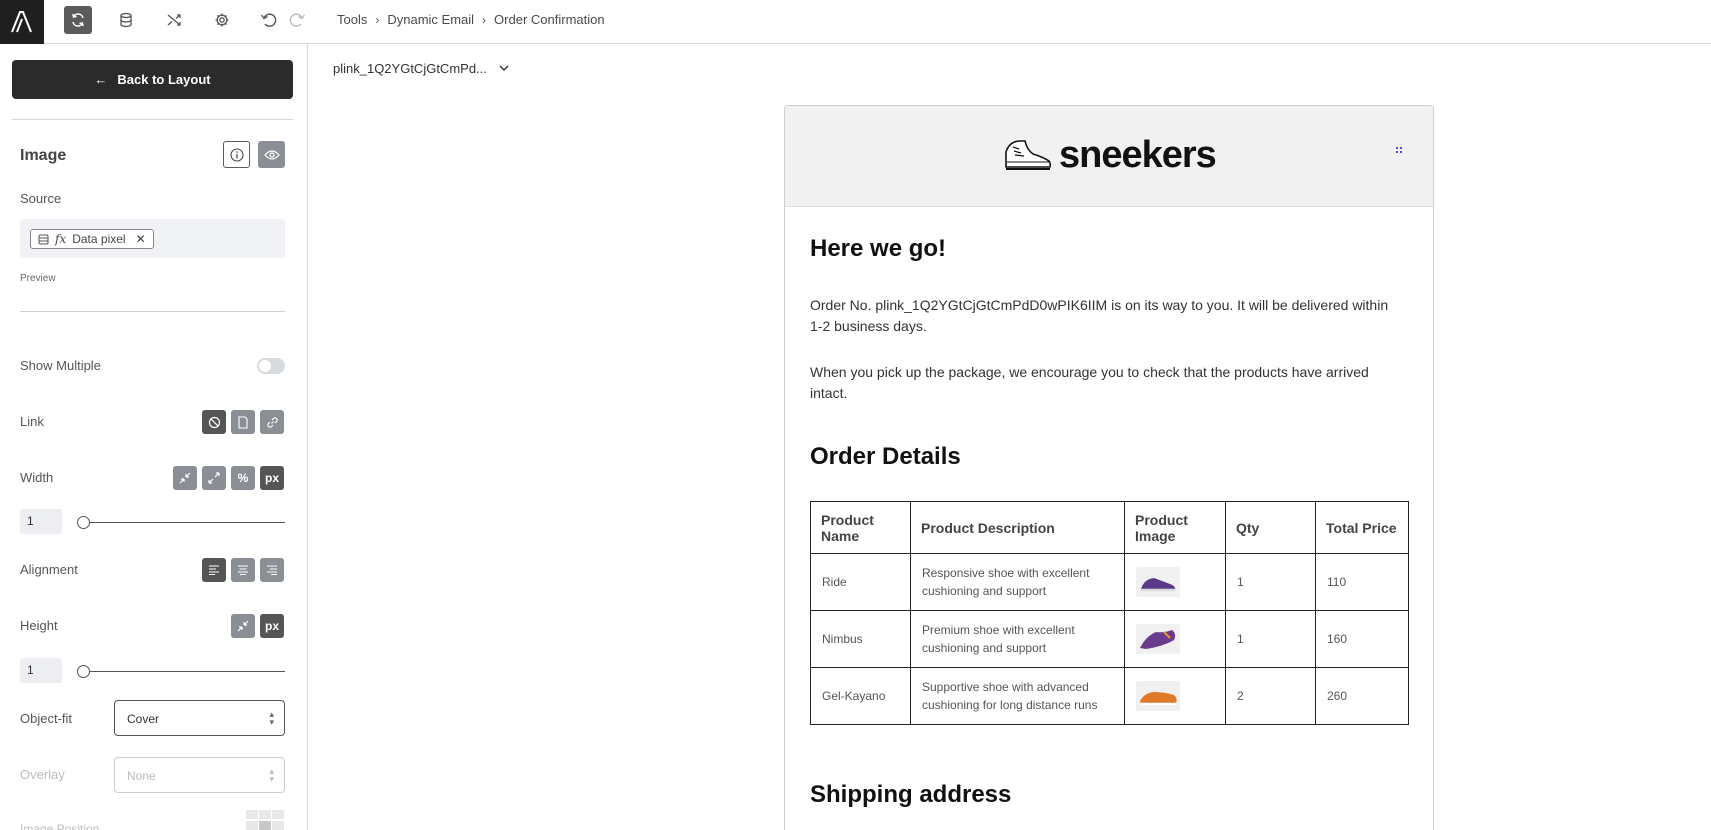  I want to click on overlay-value: None, so click(141, 776).